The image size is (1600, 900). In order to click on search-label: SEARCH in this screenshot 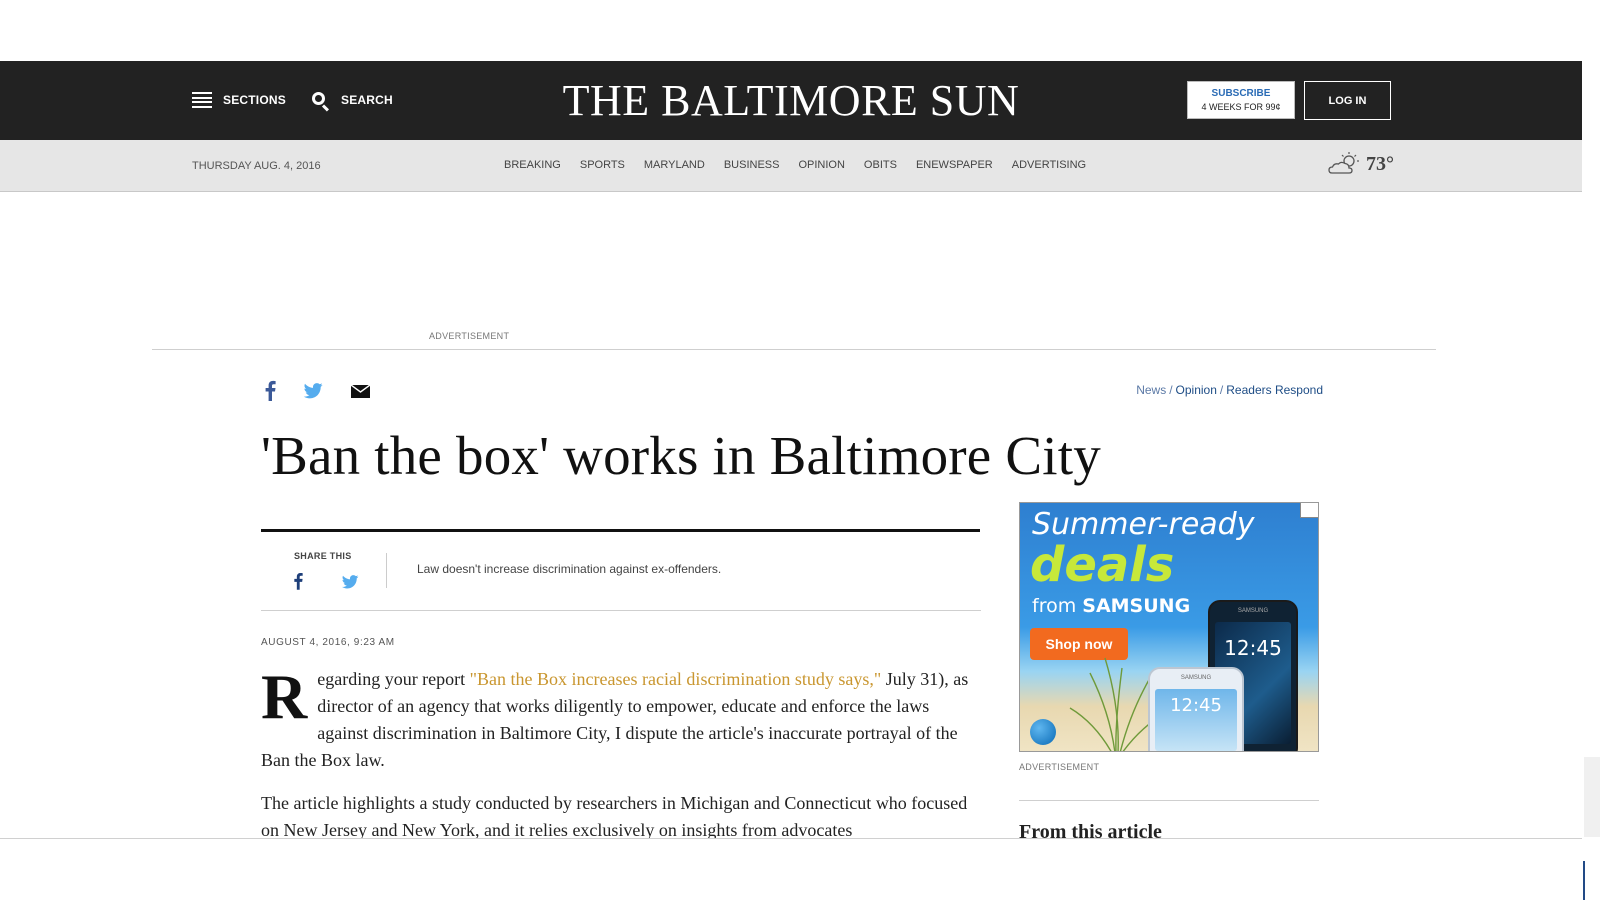, I will do `click(367, 100)`.